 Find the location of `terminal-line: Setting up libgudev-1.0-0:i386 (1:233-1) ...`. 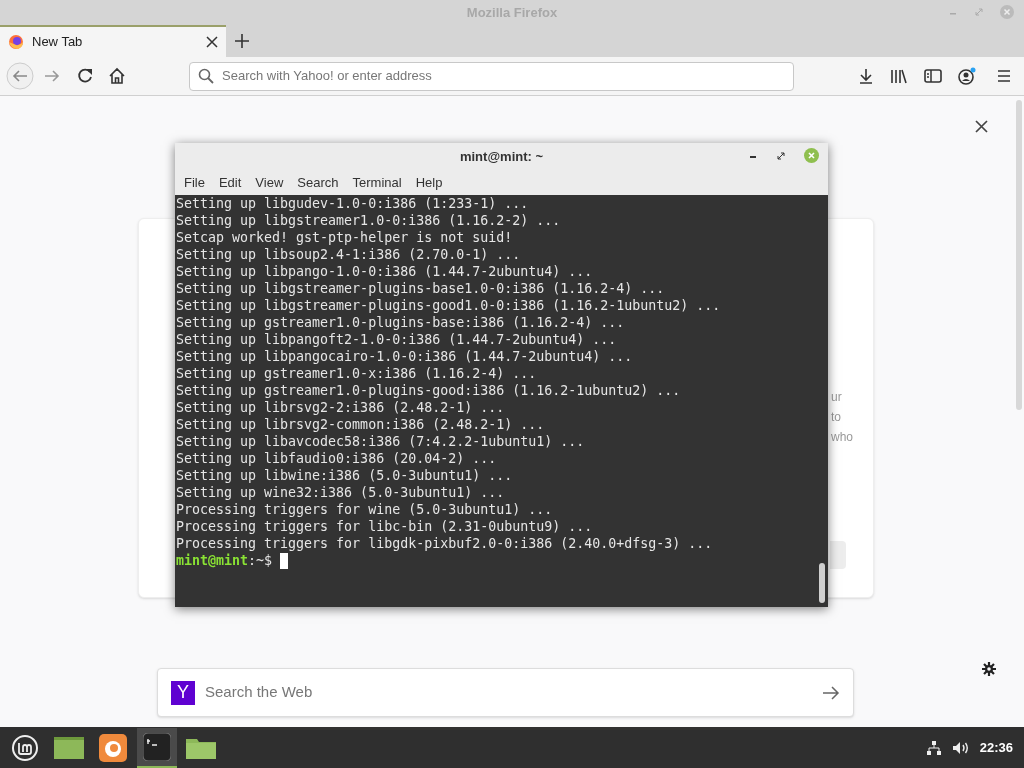

terminal-line: Setting up libgudev-1.0-0:i386 (1:233-1) ... is located at coordinates (353, 203).